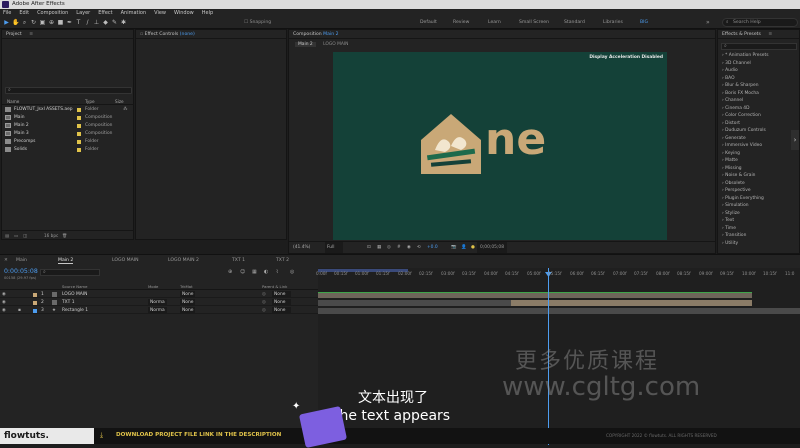 The width and height of the screenshot is (800, 448). What do you see at coordinates (736, 63) in the screenshot?
I see `effects-category: › 3D Channel` at bounding box center [736, 63].